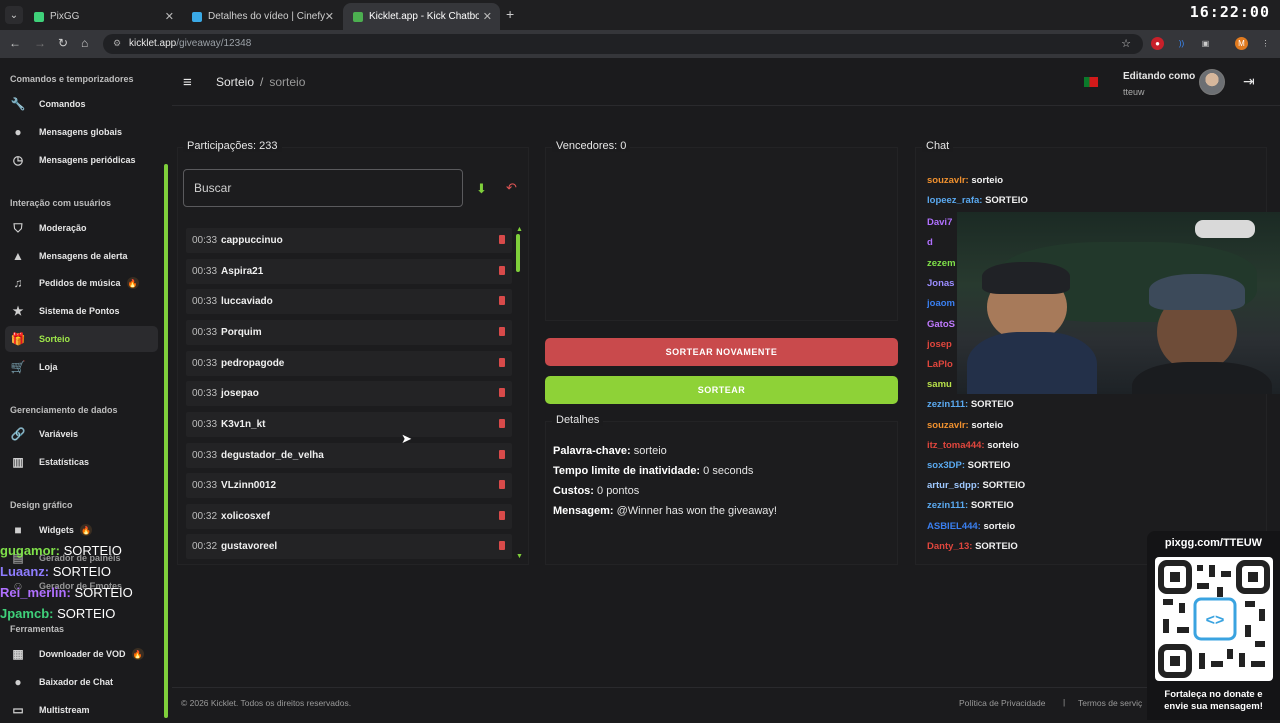 This screenshot has width=1280, height=723. I want to click on overlay-chat-message: SORTEIO, so click(82, 571).